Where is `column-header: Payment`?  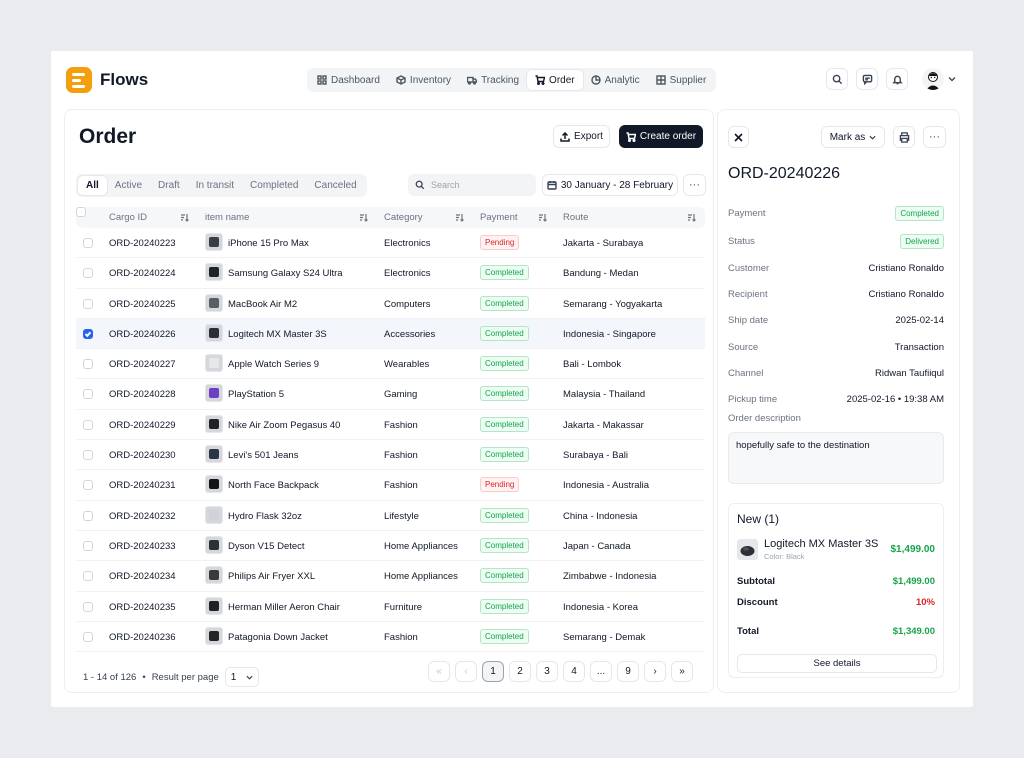 column-header: Payment is located at coordinates (499, 217).